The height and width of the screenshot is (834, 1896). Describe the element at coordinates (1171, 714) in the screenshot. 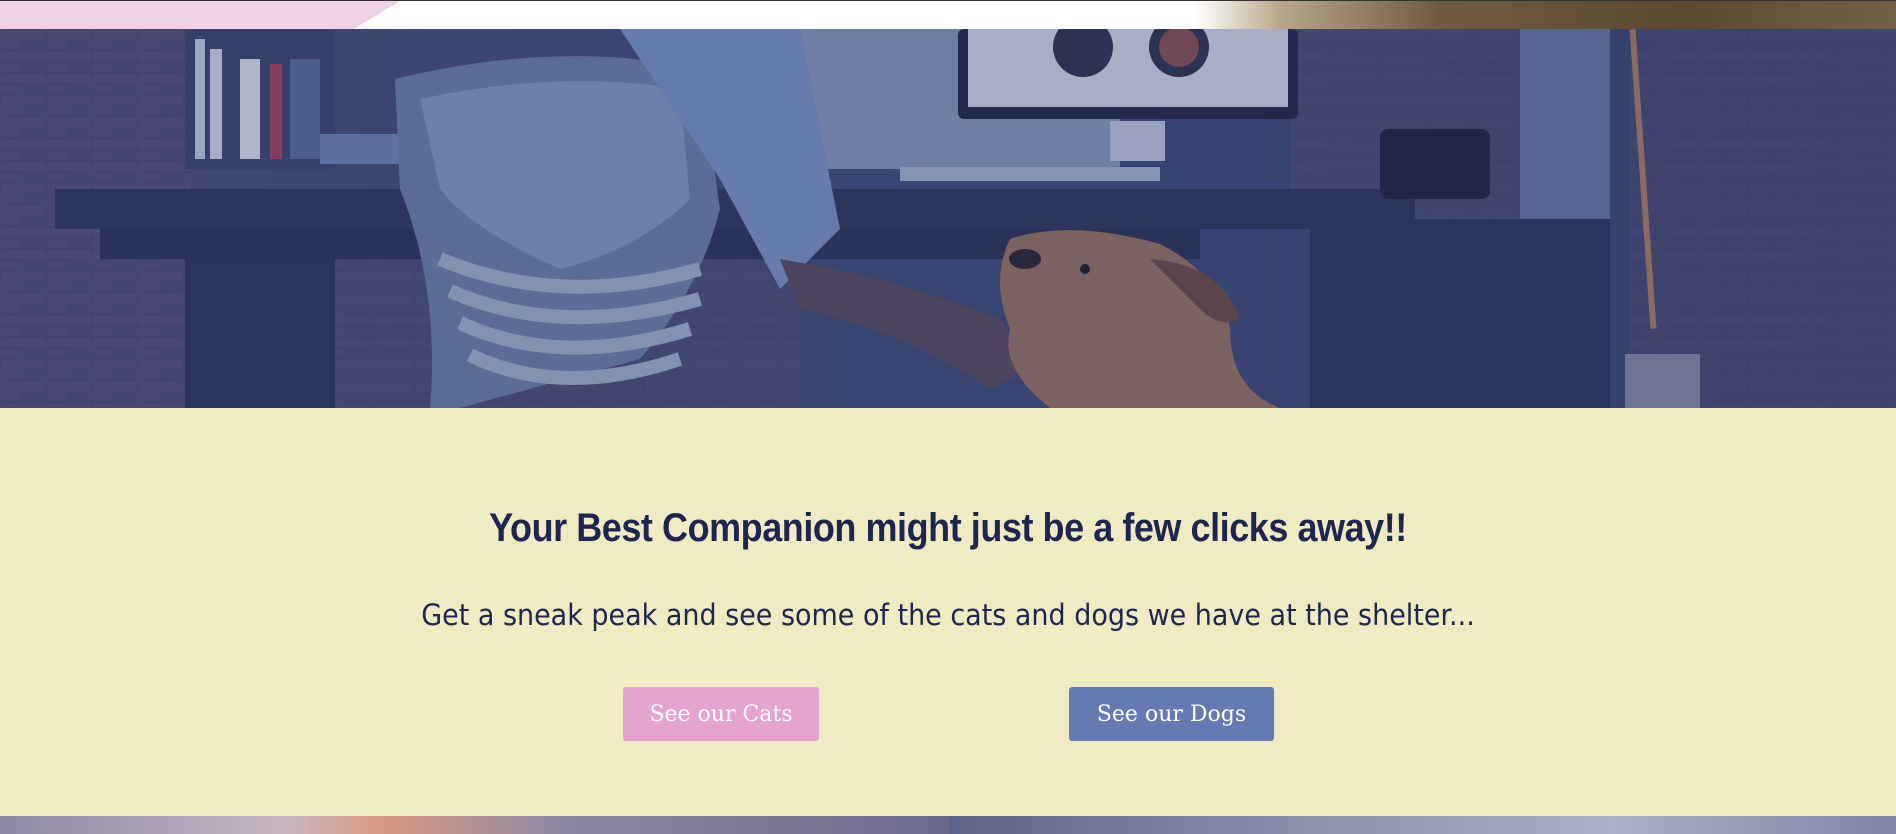

I see `see-dogs-button: See our Dogs` at that location.